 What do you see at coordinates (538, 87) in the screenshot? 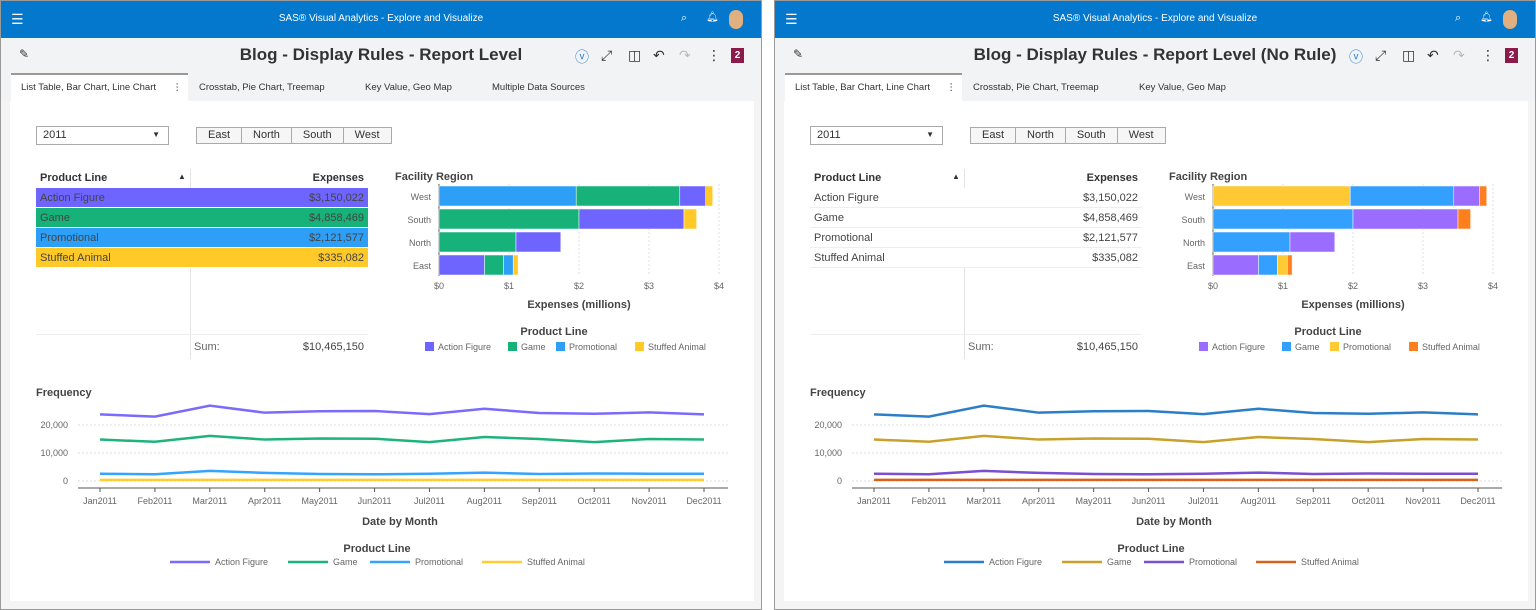
I see `tab-4: Multiple Data Sources` at bounding box center [538, 87].